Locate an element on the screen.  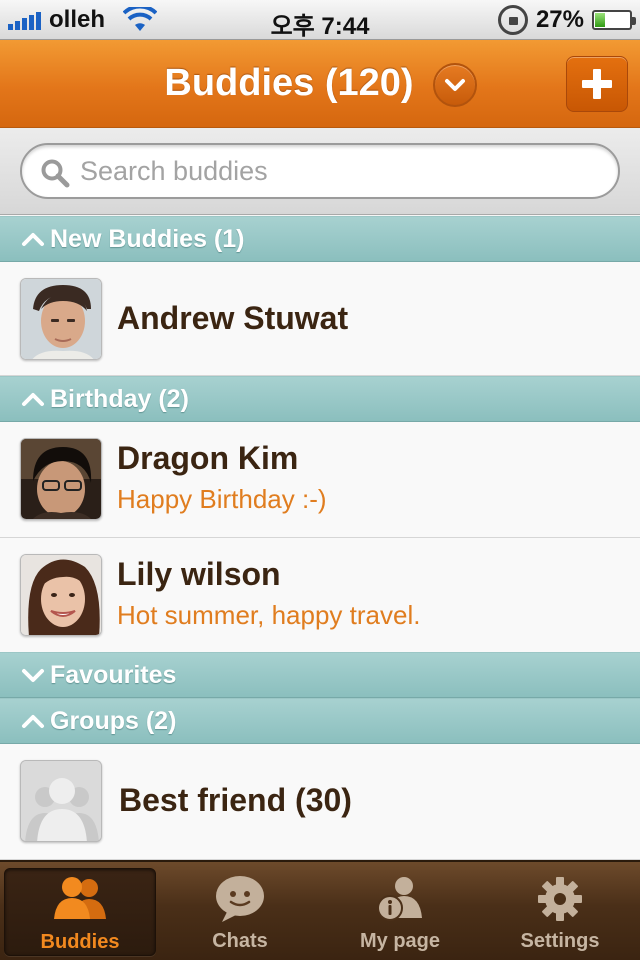
battery-icon is located at coordinates (614, 20).